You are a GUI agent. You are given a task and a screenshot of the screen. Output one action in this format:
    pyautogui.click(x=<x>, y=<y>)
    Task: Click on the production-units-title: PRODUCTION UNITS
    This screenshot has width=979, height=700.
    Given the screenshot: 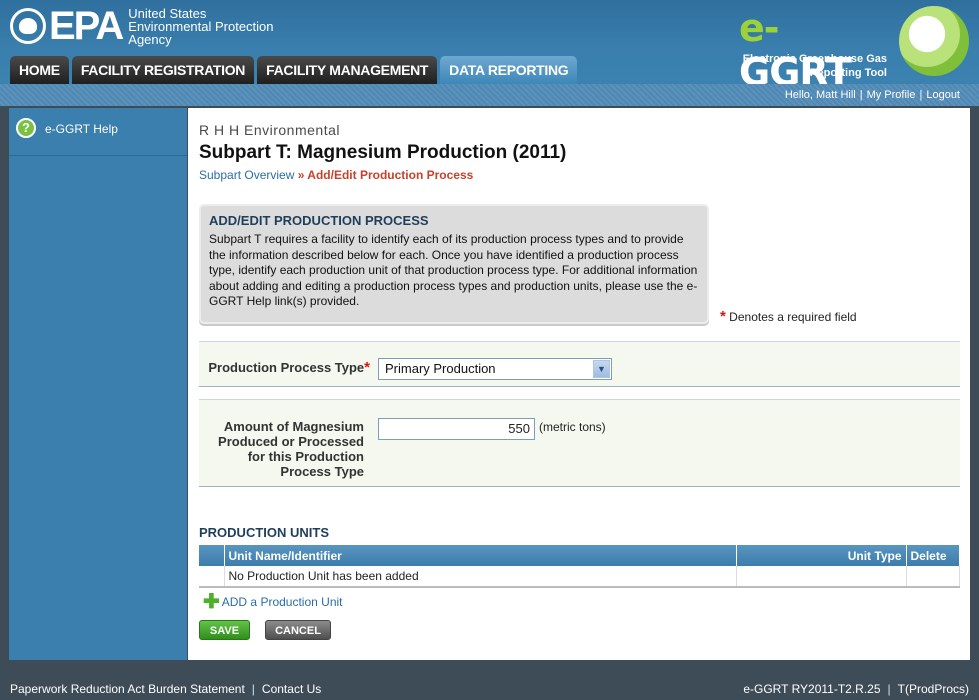 What is the action you would take?
    pyautogui.click(x=264, y=532)
    